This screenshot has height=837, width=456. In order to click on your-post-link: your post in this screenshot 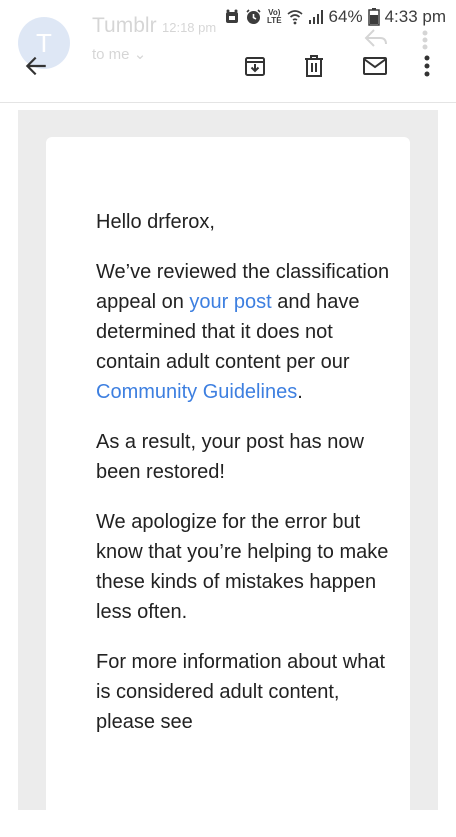, I will do `click(230, 302)`.